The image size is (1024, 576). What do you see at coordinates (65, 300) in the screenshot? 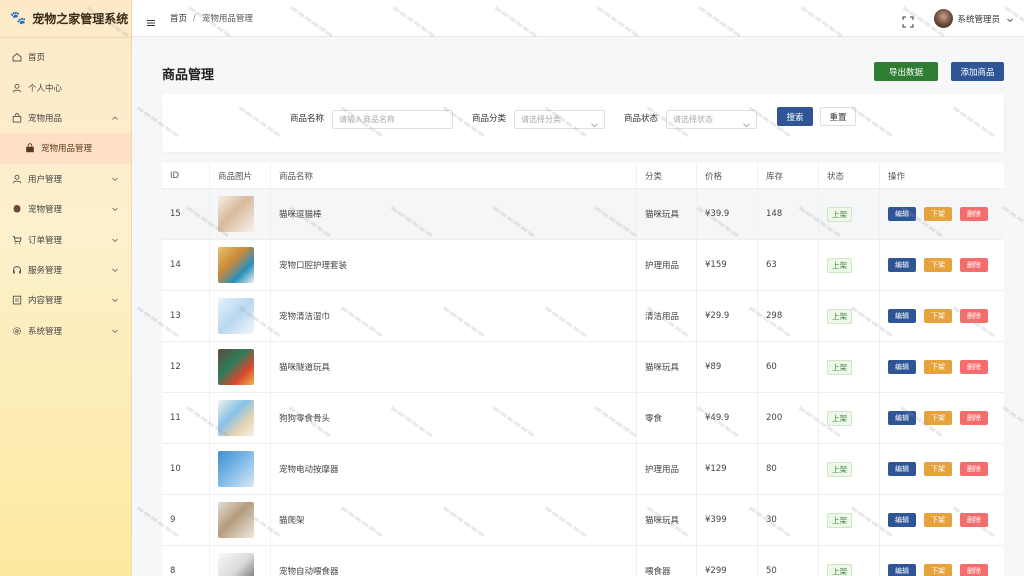
I see `sidebar-item-content: 内容管理` at bounding box center [65, 300].